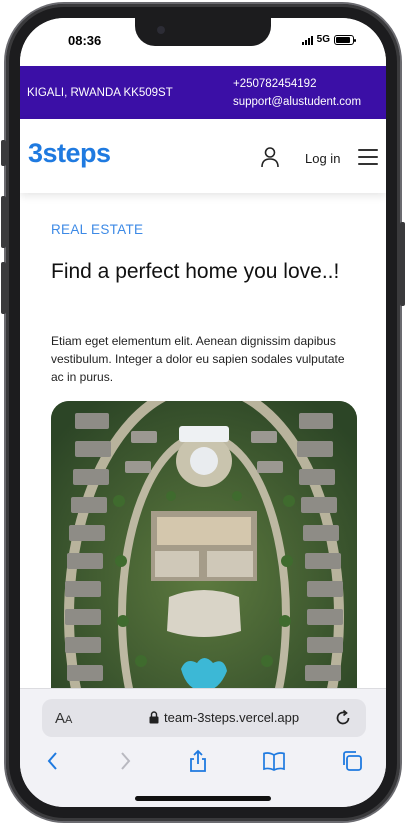  Describe the element at coordinates (203, 747) in the screenshot. I see `browser-toolbar: AA team-3steps.vercel.app` at that location.